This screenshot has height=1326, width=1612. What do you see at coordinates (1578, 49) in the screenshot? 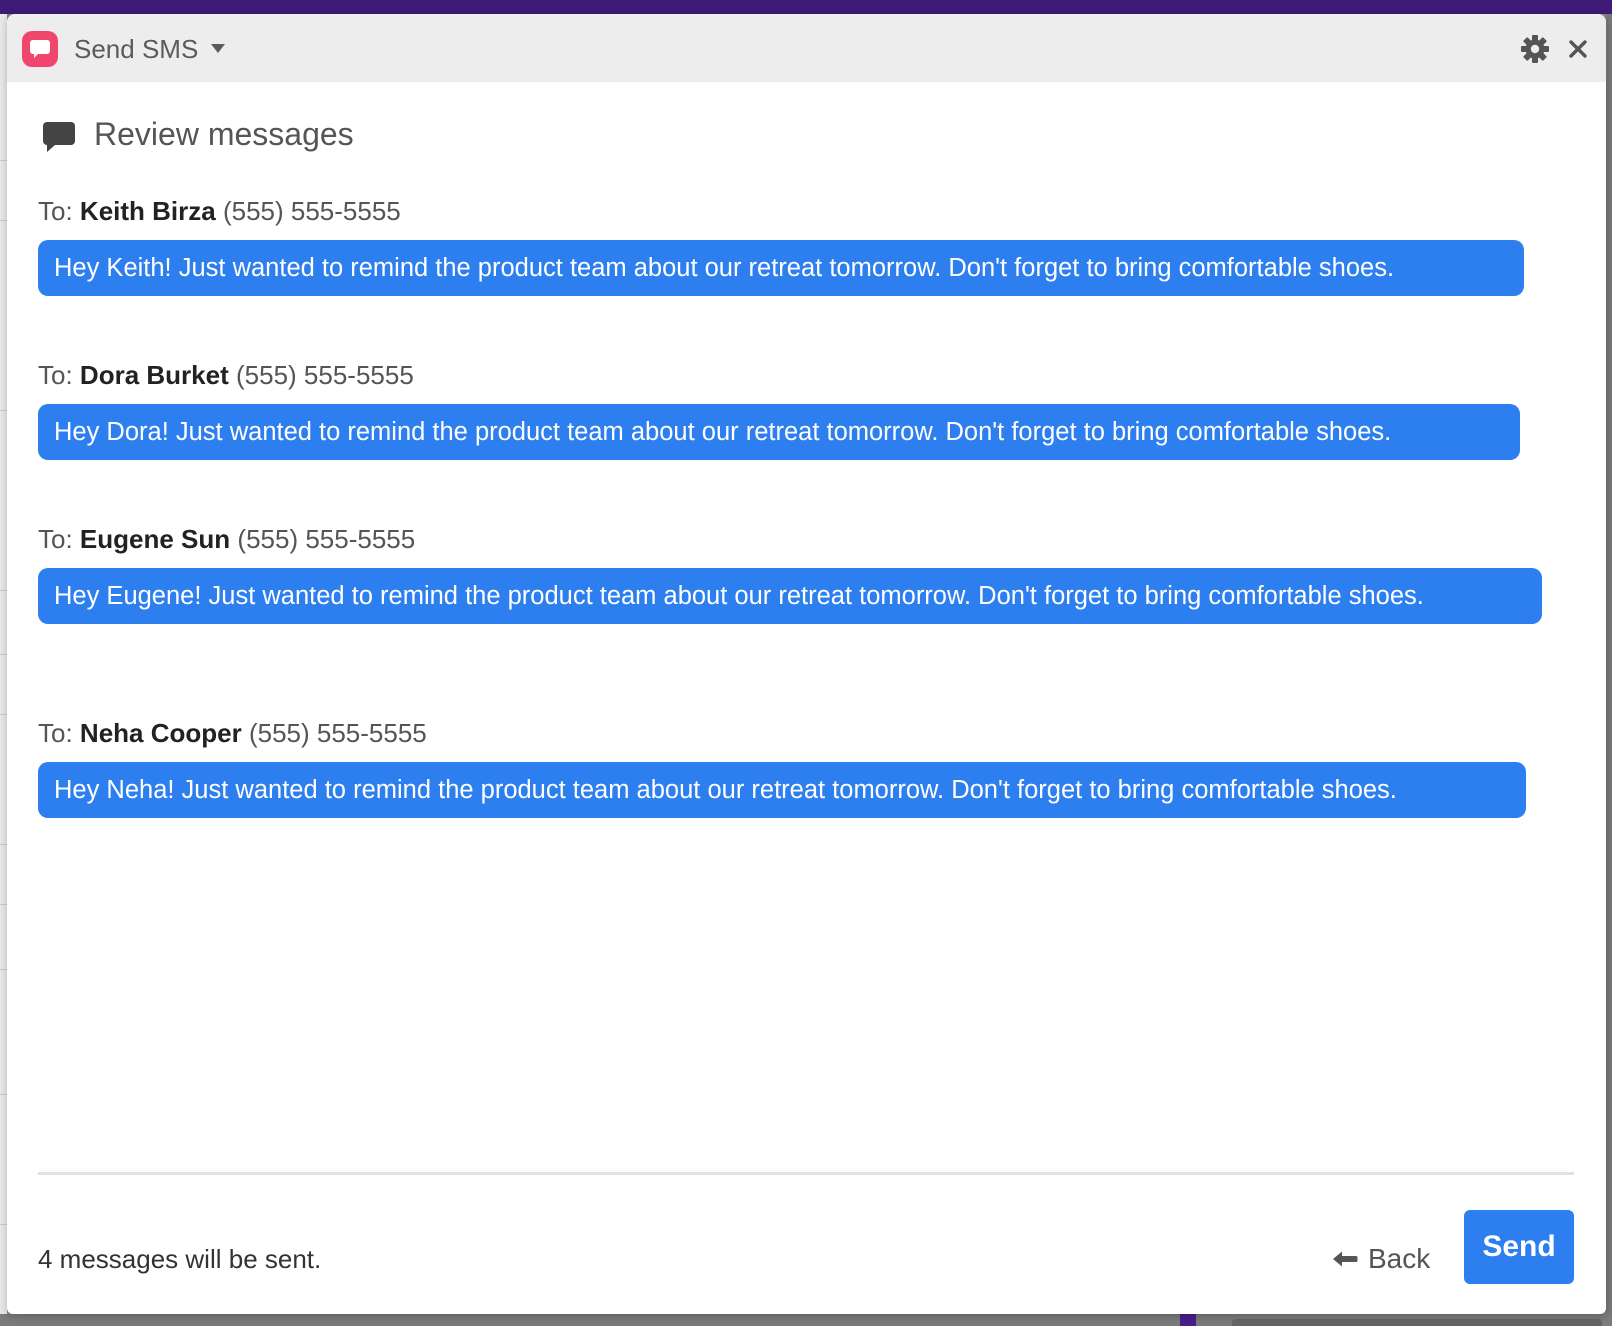
I see `close-icon` at bounding box center [1578, 49].